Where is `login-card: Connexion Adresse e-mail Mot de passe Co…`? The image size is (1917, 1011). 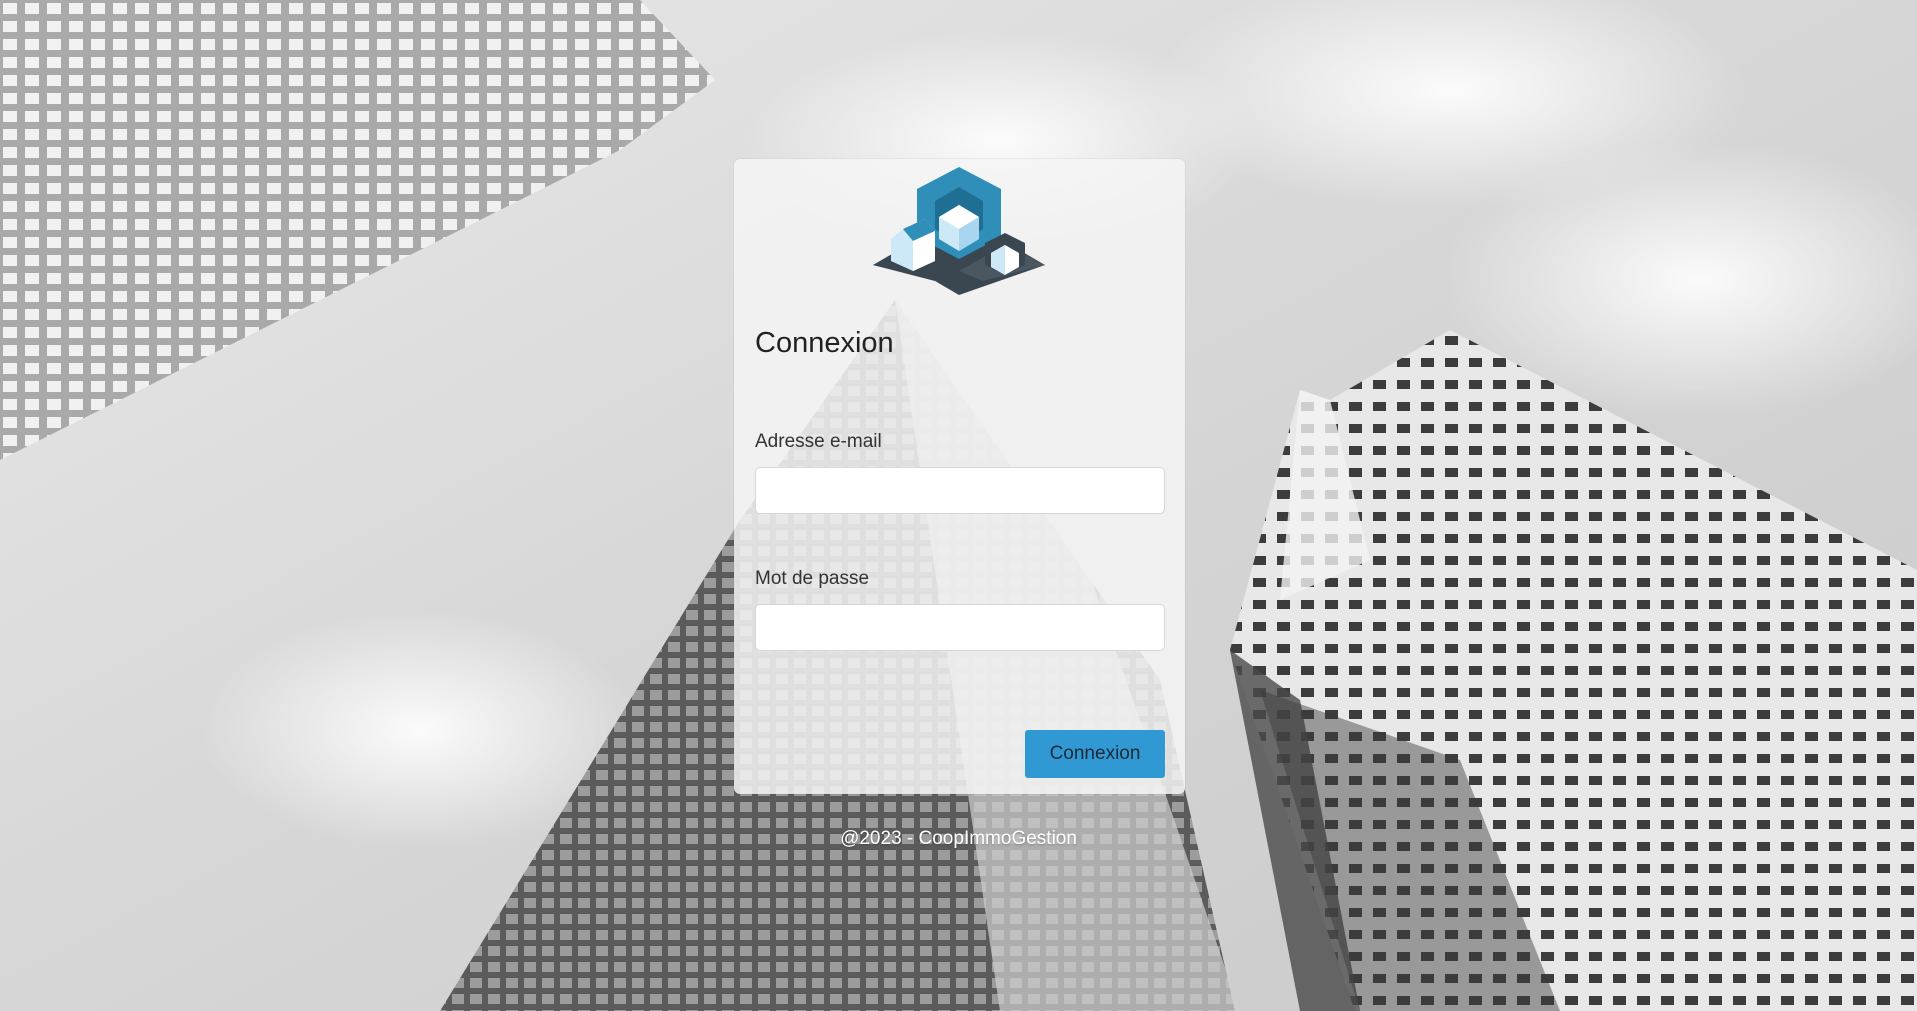 login-card: Connexion Adresse e-mail Mot de passe Co… is located at coordinates (959, 476).